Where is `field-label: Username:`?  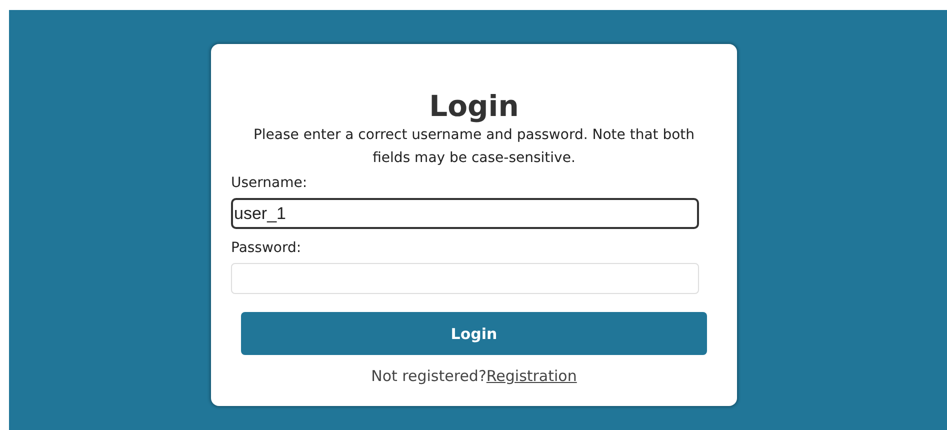
field-label: Username: is located at coordinates (269, 183).